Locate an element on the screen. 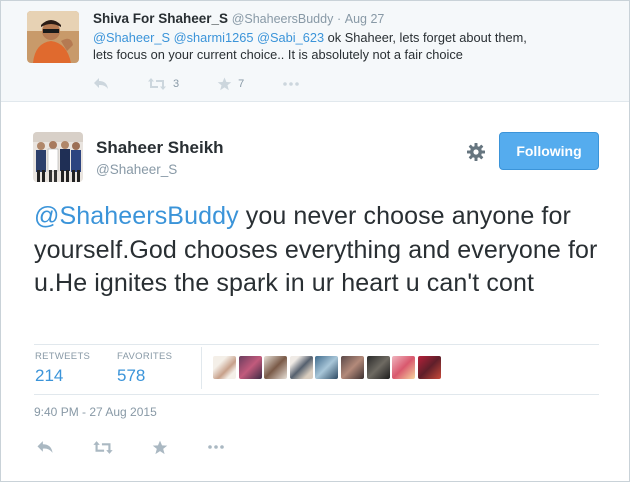  gear-icon is located at coordinates (476, 152).